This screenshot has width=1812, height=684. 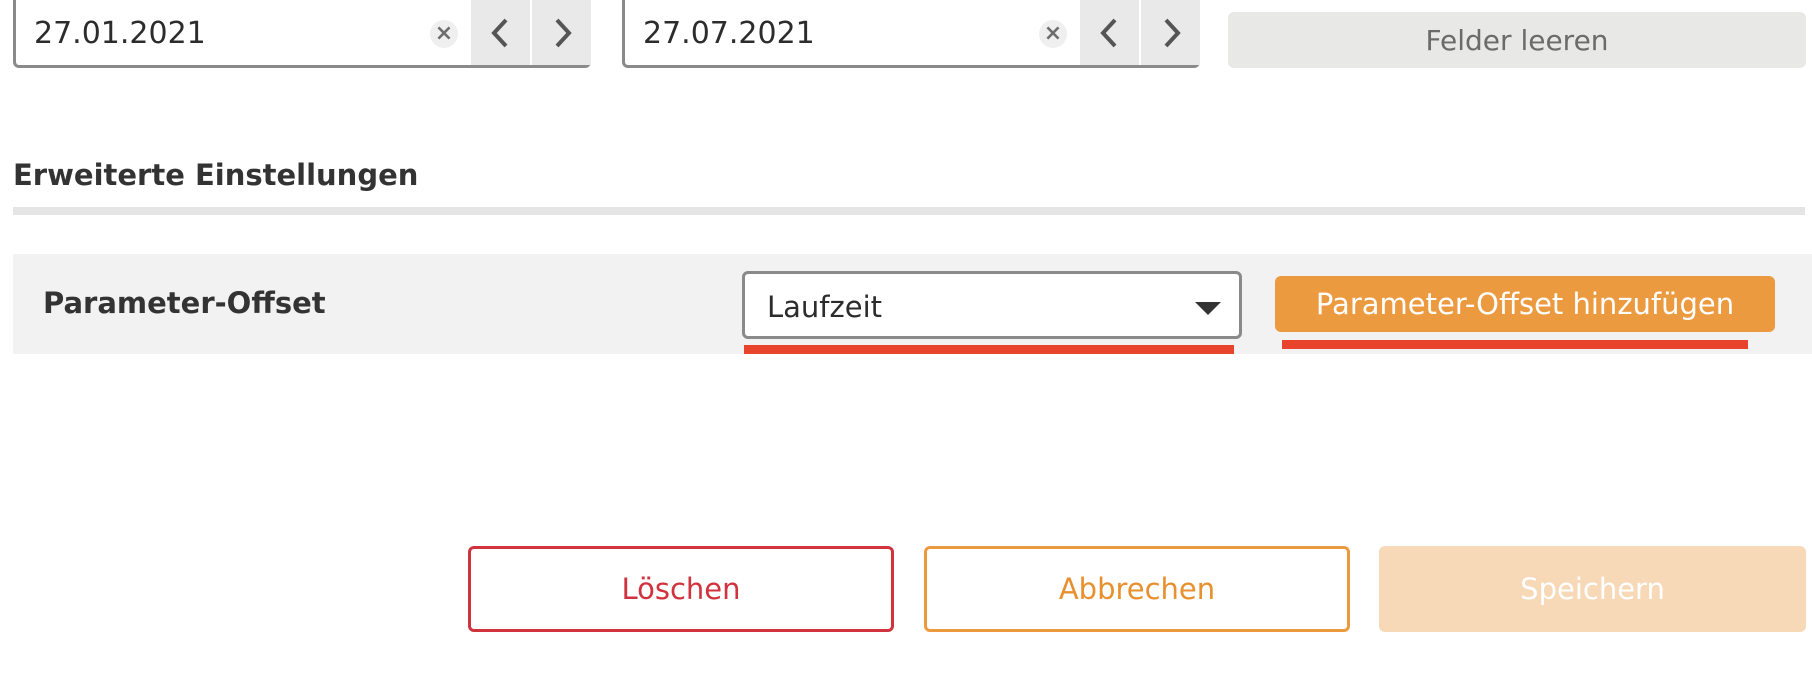 I want to click on date-from-prev-button, so click(x=500, y=32).